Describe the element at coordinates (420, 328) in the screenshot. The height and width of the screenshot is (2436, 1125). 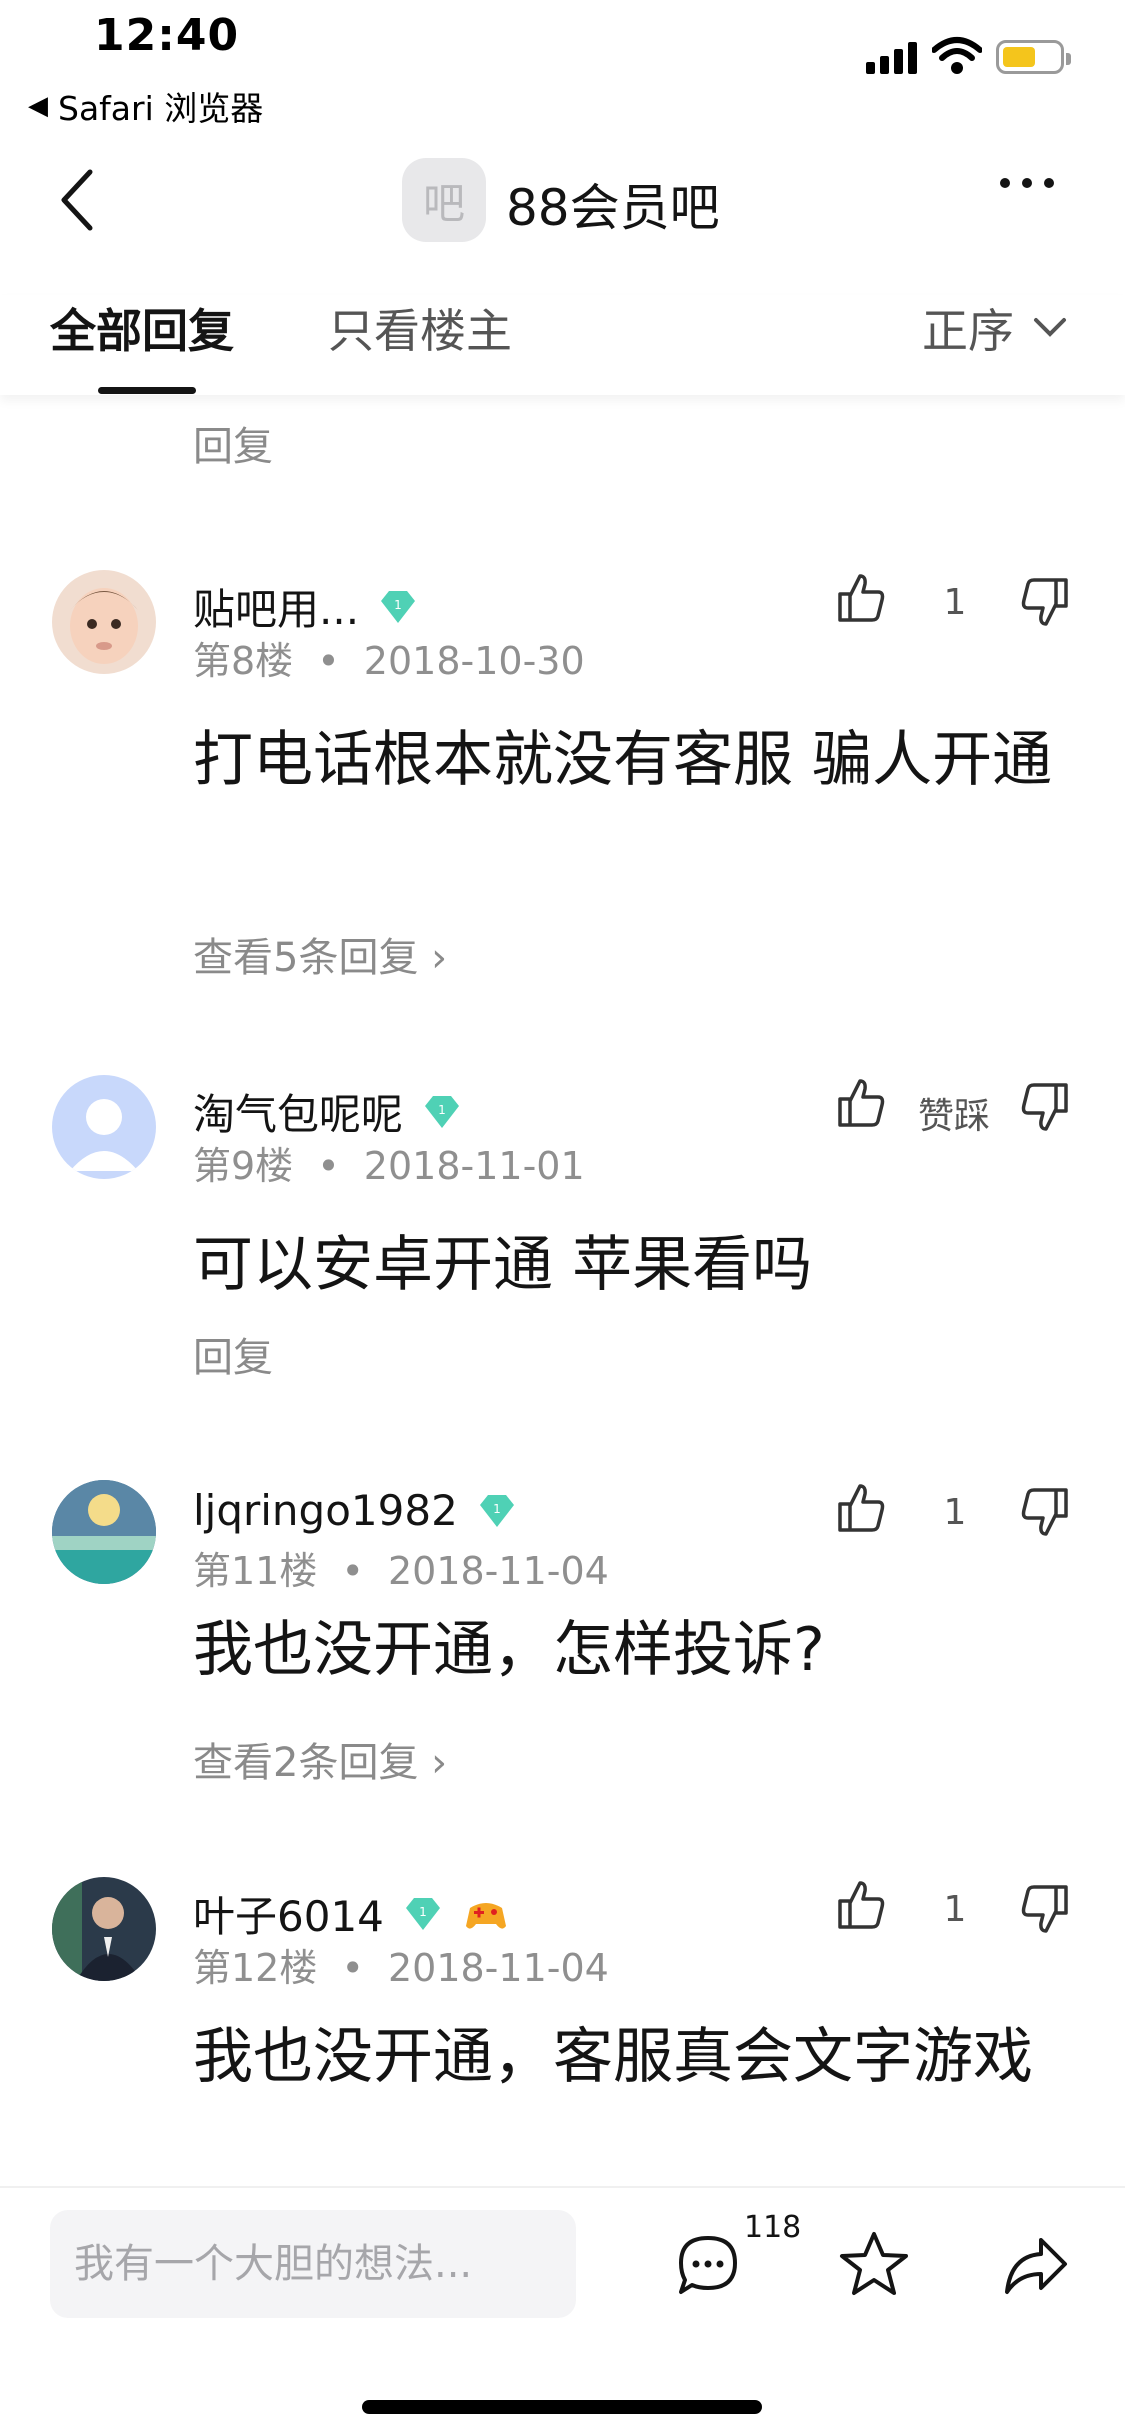
I see `tab-owner-only: 只看楼主` at that location.